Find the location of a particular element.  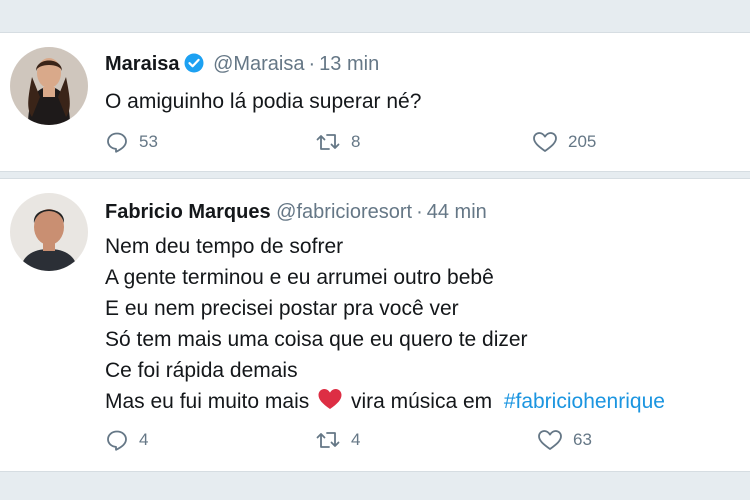

retweet-button: 8 is located at coordinates (337, 142).